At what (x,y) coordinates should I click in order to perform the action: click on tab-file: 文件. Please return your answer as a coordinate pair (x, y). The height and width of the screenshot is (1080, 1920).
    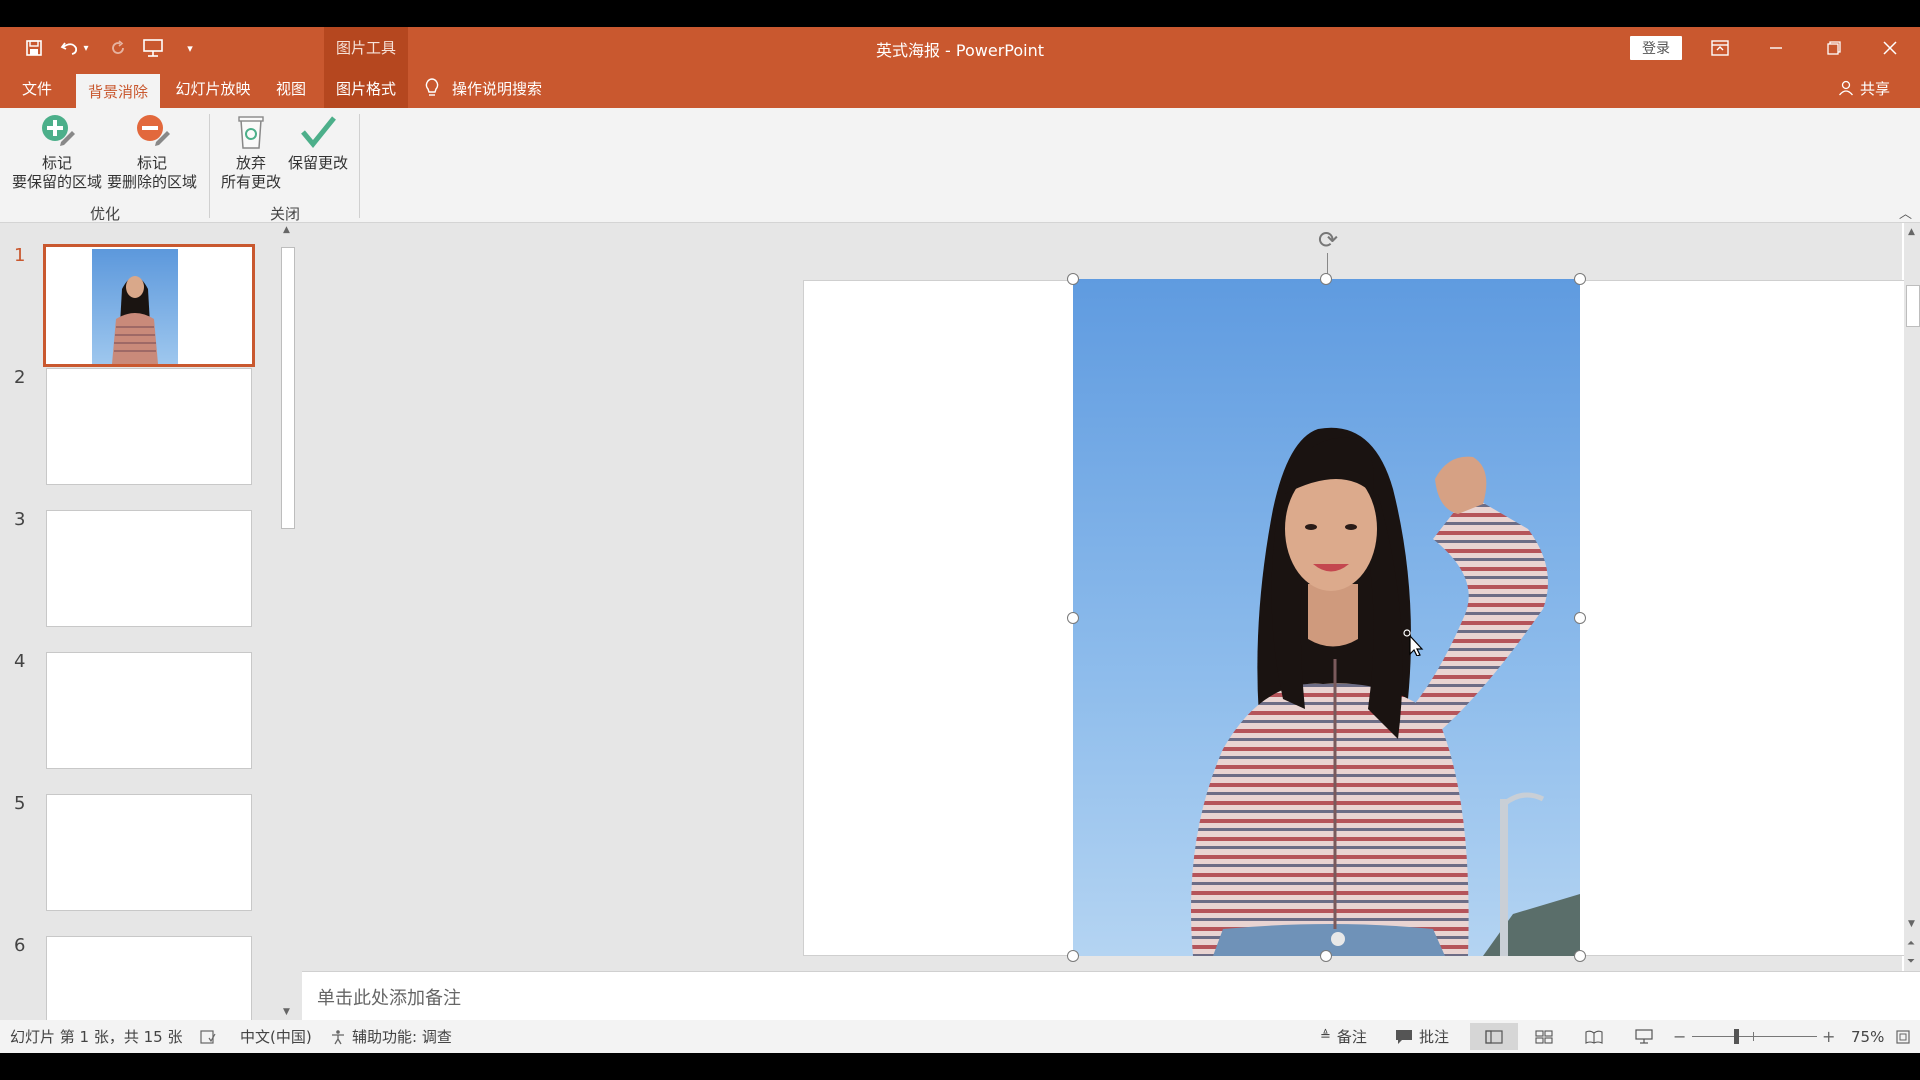
    Looking at the image, I should click on (37, 88).